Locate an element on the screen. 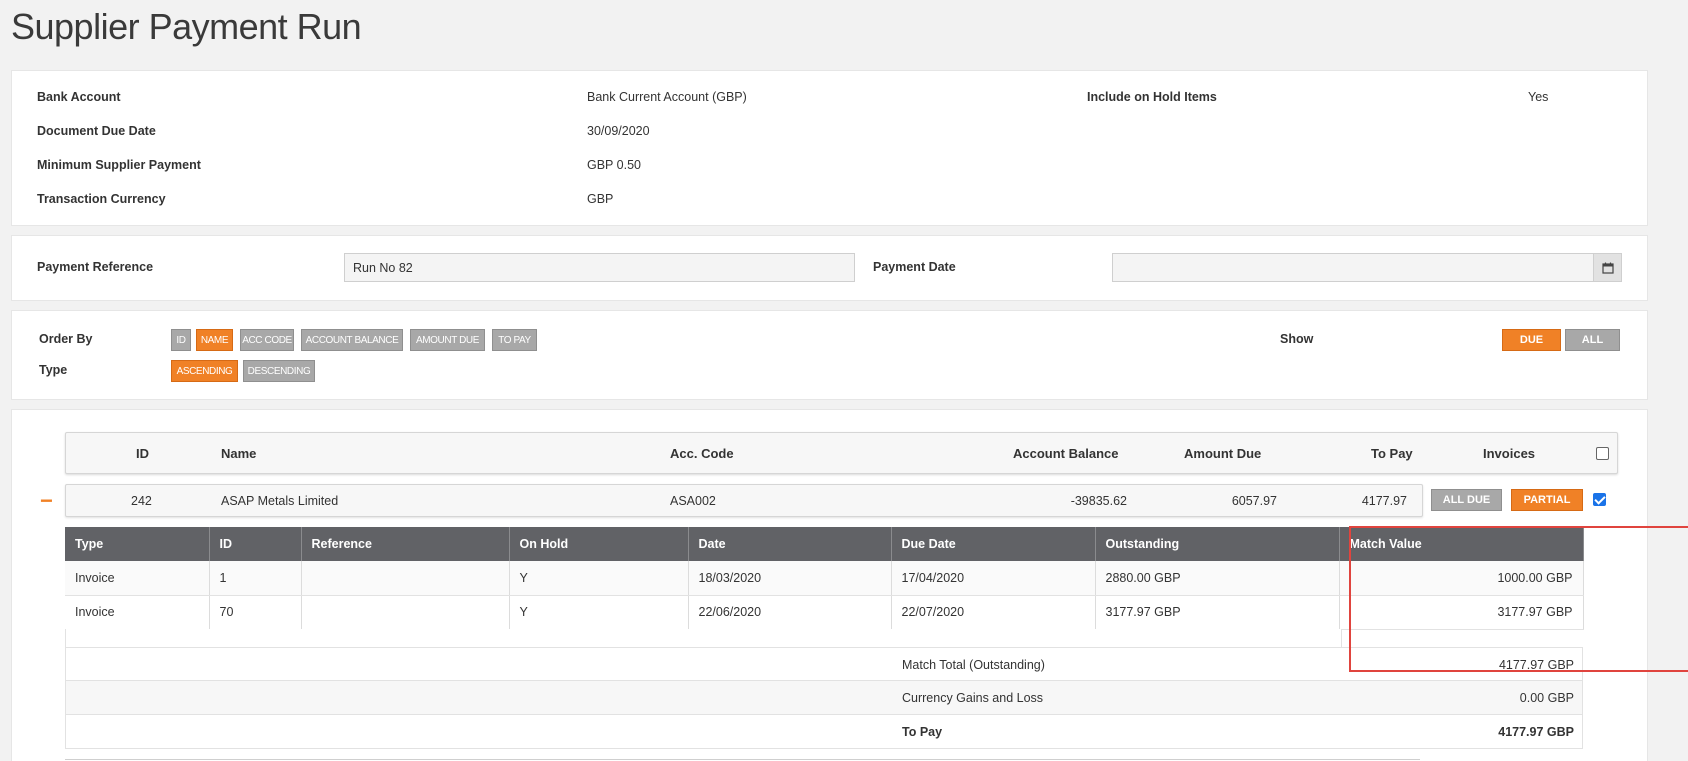 This screenshot has width=1688, height=761. currency-gains-row: Currency Gains and Loss 0.00 GBP is located at coordinates (824, 698).